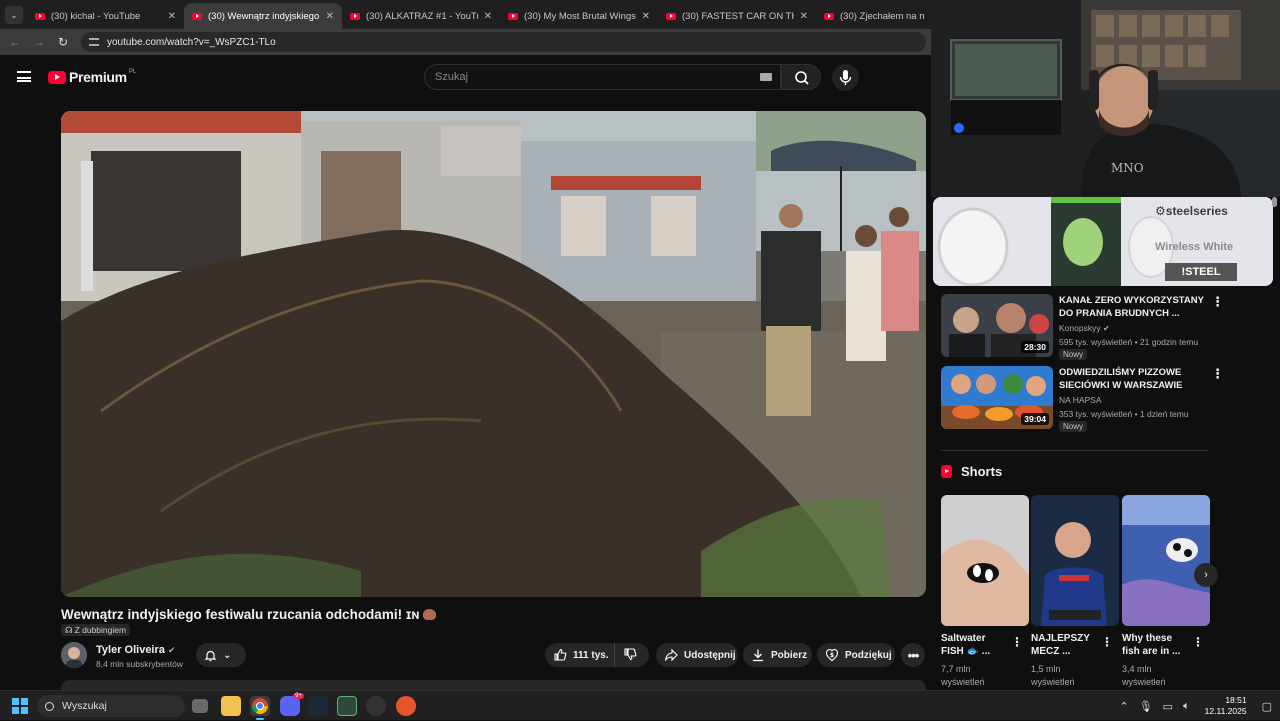 This screenshot has height=721, width=1280. I want to click on volume-icon: 🔈︎, so click(1186, 706).